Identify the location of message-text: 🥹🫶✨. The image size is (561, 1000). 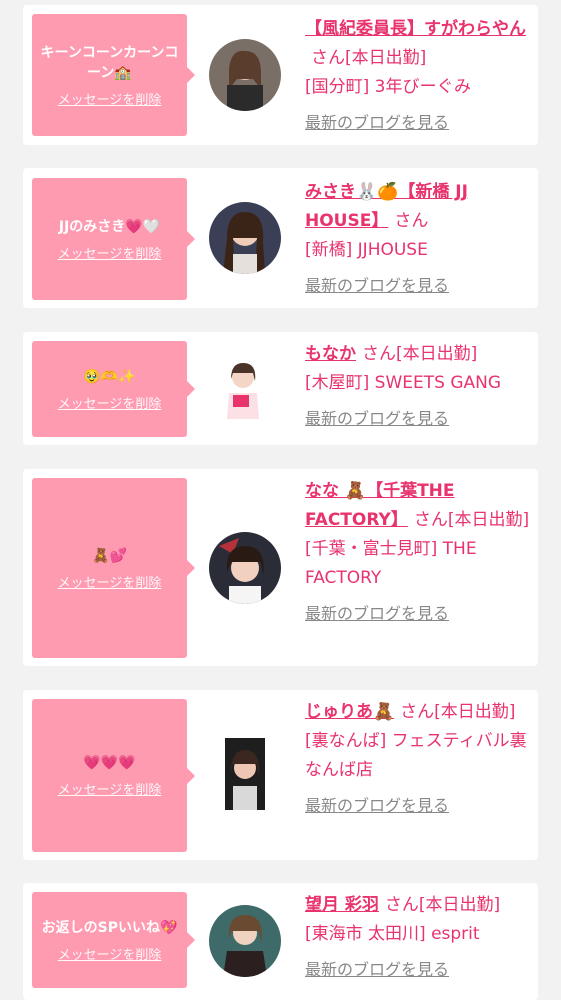
(109, 376).